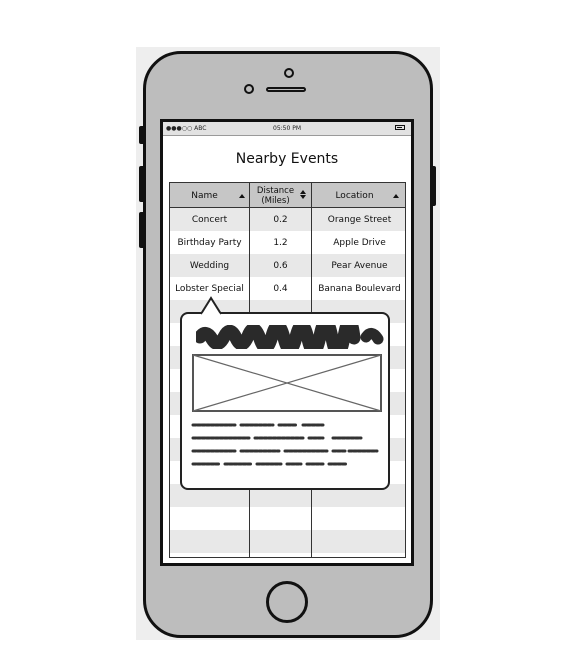 This screenshot has width=566, height=670. Describe the element at coordinates (359, 288) in the screenshot. I see `cell-location: Banana Boulevard` at that location.